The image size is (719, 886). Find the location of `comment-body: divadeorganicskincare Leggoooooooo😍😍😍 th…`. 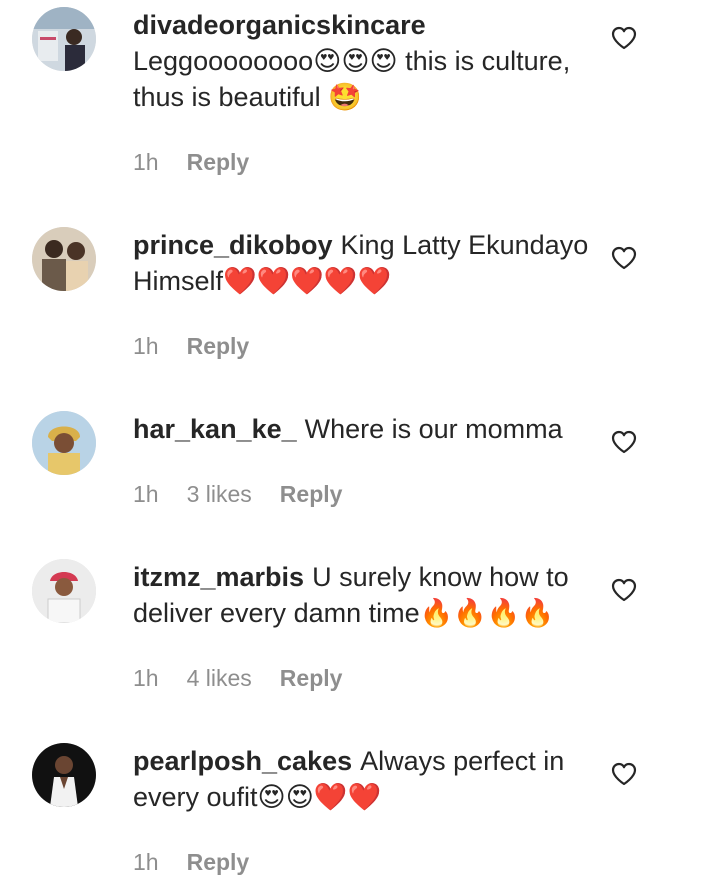

comment-body: divadeorganicskincare Leggoooooooo😍😍😍 th… is located at coordinates (363, 61).